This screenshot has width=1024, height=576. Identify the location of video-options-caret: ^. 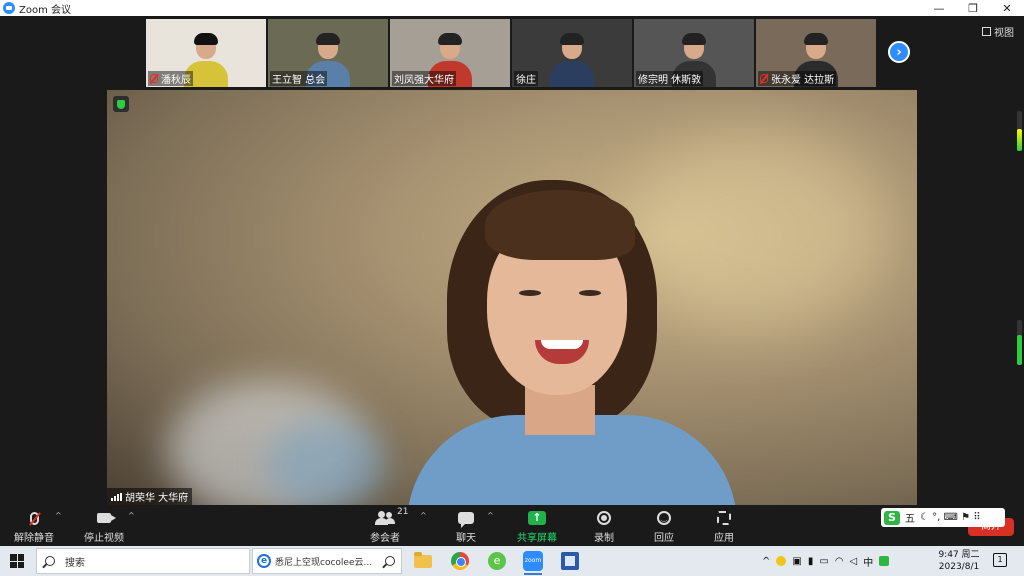
(131, 515).